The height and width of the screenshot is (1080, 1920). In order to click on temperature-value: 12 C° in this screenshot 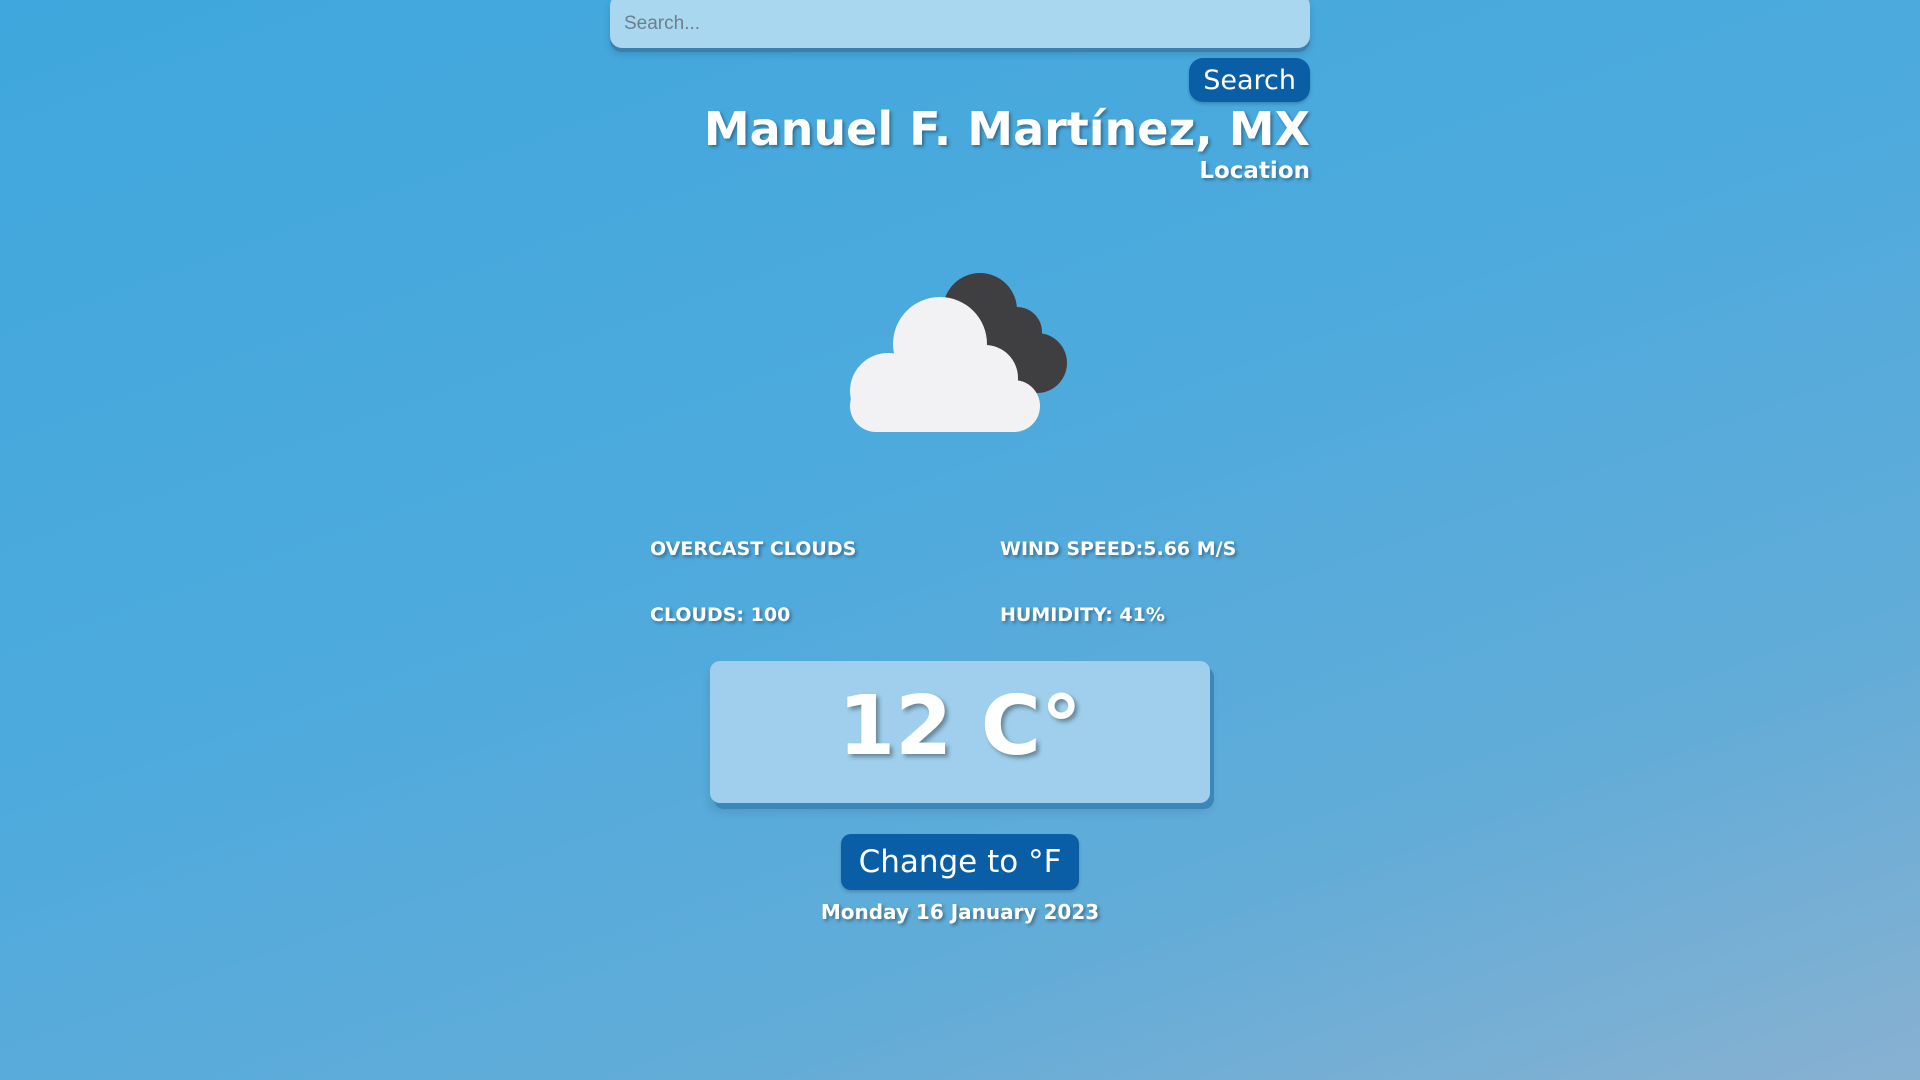, I will do `click(960, 726)`.